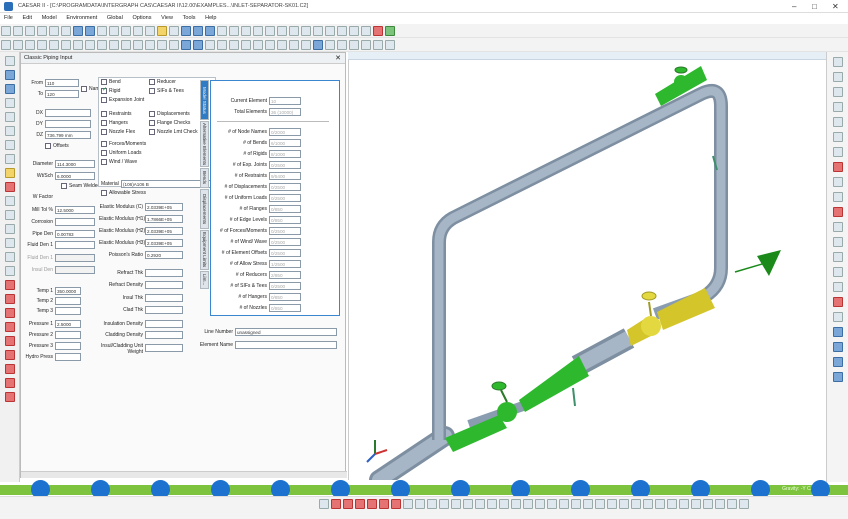 The width and height of the screenshot is (848, 519). What do you see at coordinates (164, 207) in the screenshot?
I see `elastic-c-input: 2.0339E+05` at bounding box center [164, 207].